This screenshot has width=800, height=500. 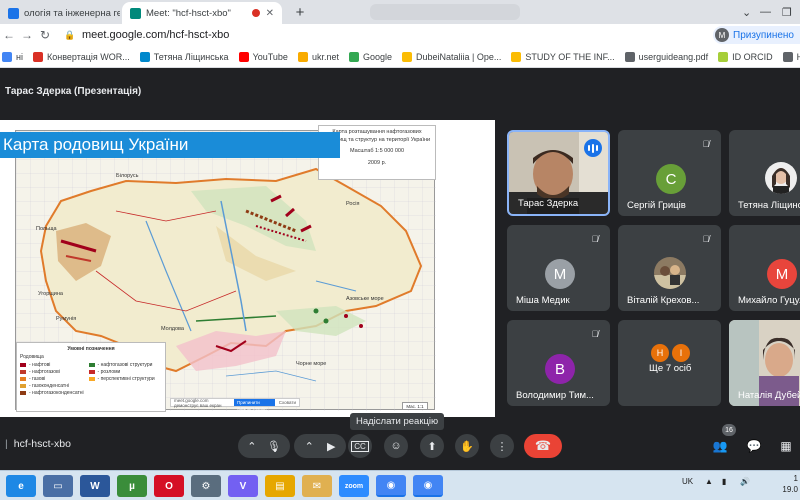 I want to click on participant-tile: 🎙̸ M Міша Медик, so click(x=558, y=268).